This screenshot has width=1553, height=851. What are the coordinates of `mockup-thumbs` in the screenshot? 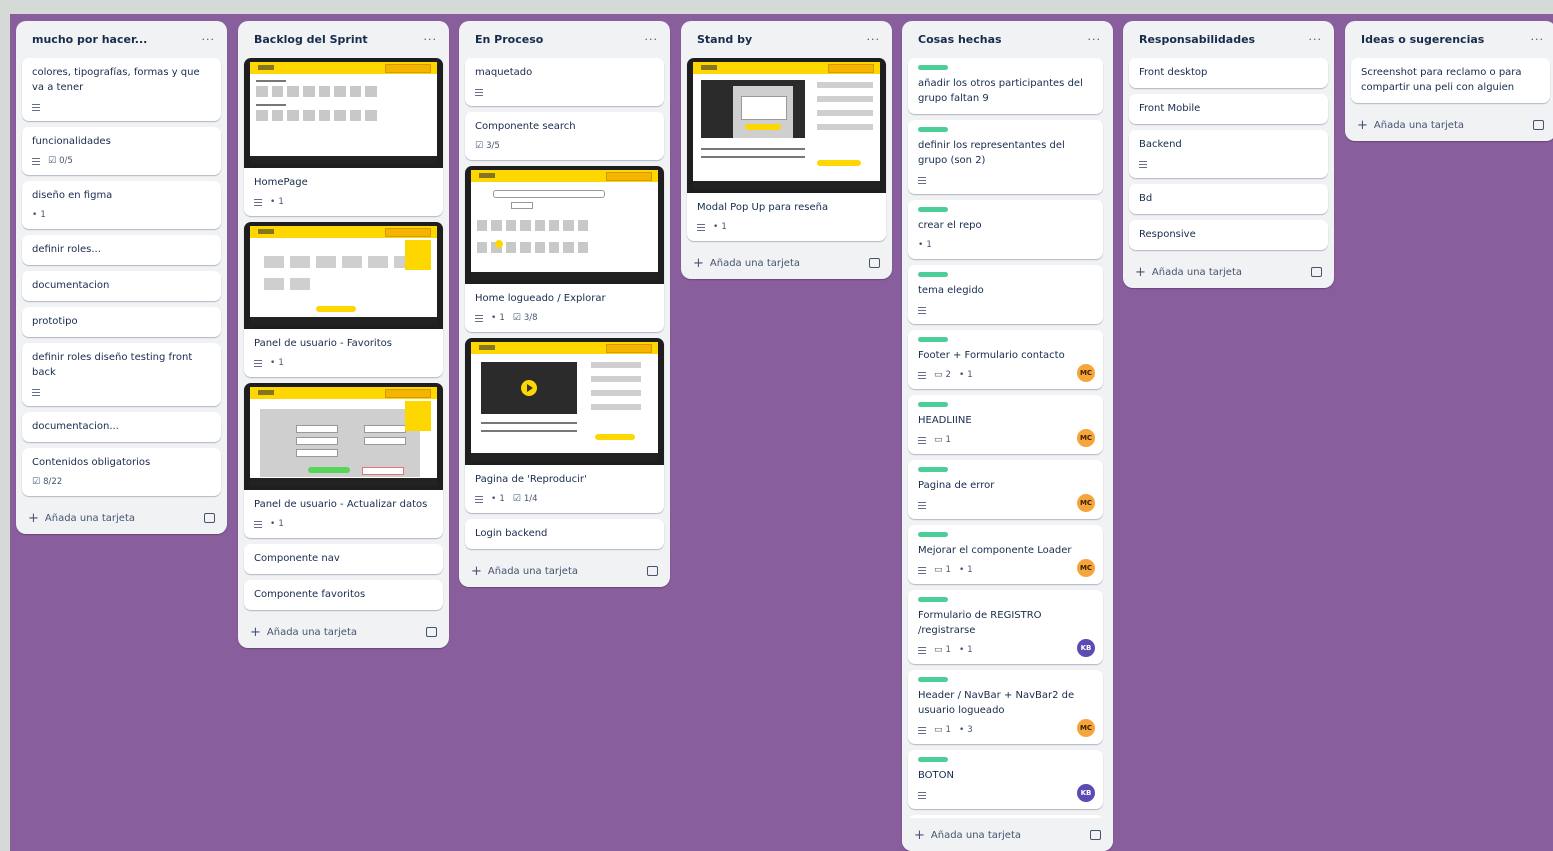 It's located at (316, 115).